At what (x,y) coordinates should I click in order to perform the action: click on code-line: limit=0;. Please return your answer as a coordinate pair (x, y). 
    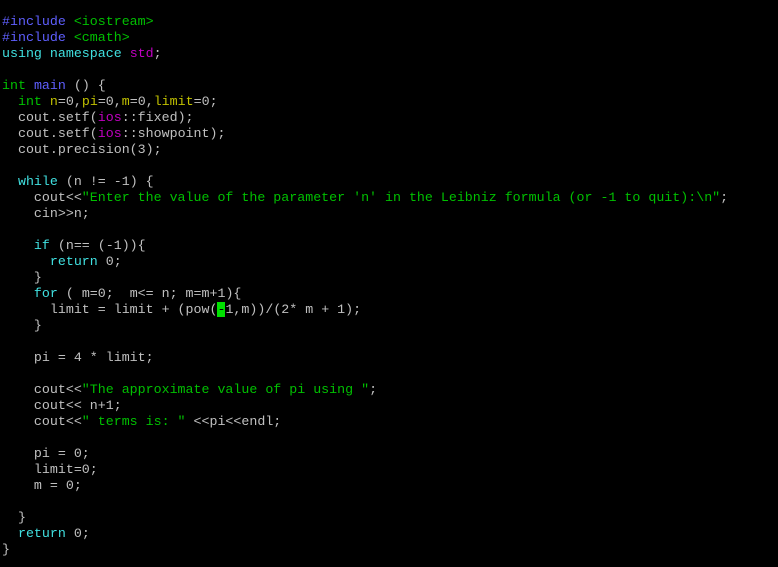
    Looking at the image, I should click on (365, 470).